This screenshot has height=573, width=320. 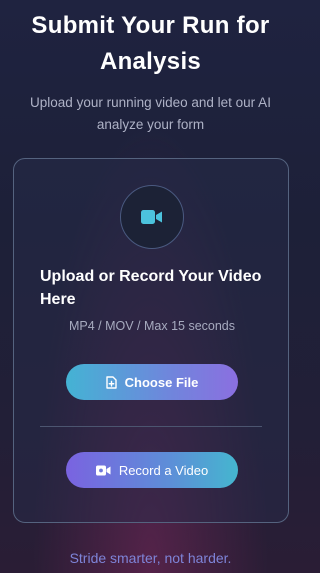 I want to click on tagline: Stride smarter, not harder., so click(x=150, y=558).